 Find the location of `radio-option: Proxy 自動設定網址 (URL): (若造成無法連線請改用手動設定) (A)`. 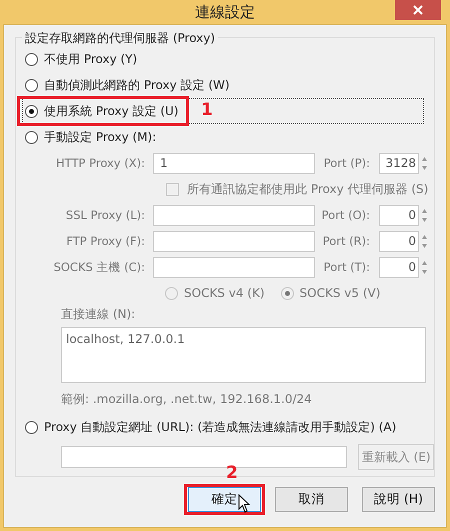

radio-option: Proxy 自動設定網址 (URL): (若造成無法連線請改用手動設定) (A) is located at coordinates (223, 427).